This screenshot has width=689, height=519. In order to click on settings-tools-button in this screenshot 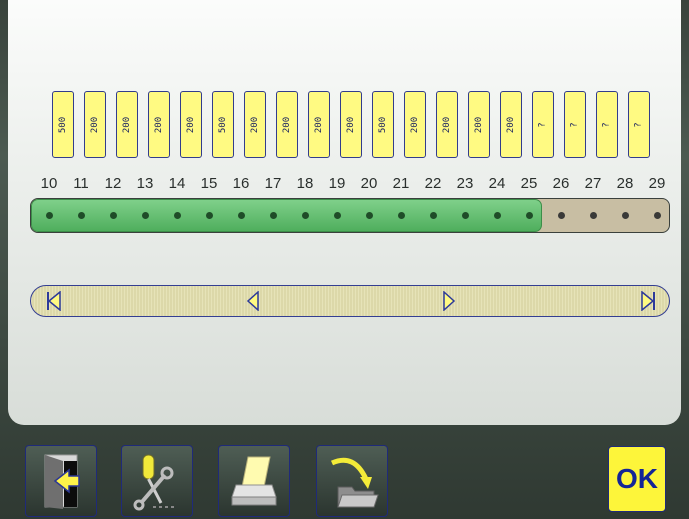, I will do `click(157, 481)`.